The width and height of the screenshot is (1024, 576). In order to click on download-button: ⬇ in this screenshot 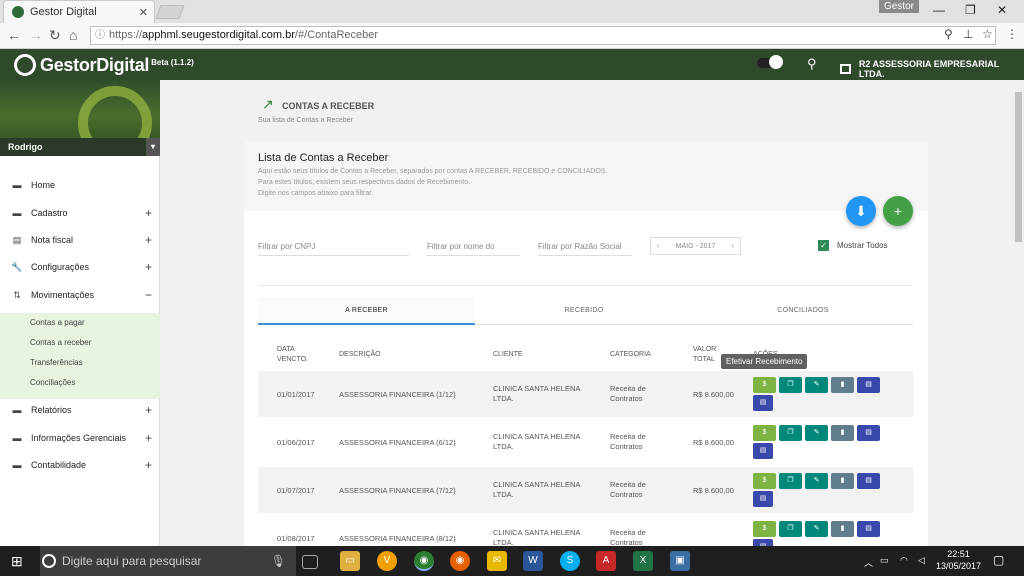, I will do `click(861, 211)`.